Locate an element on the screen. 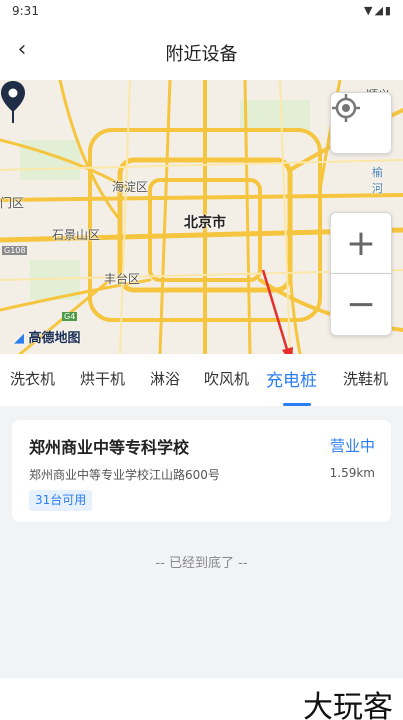 The width and height of the screenshot is (403, 720). map-logo-icon: ◢ is located at coordinates (19, 338).